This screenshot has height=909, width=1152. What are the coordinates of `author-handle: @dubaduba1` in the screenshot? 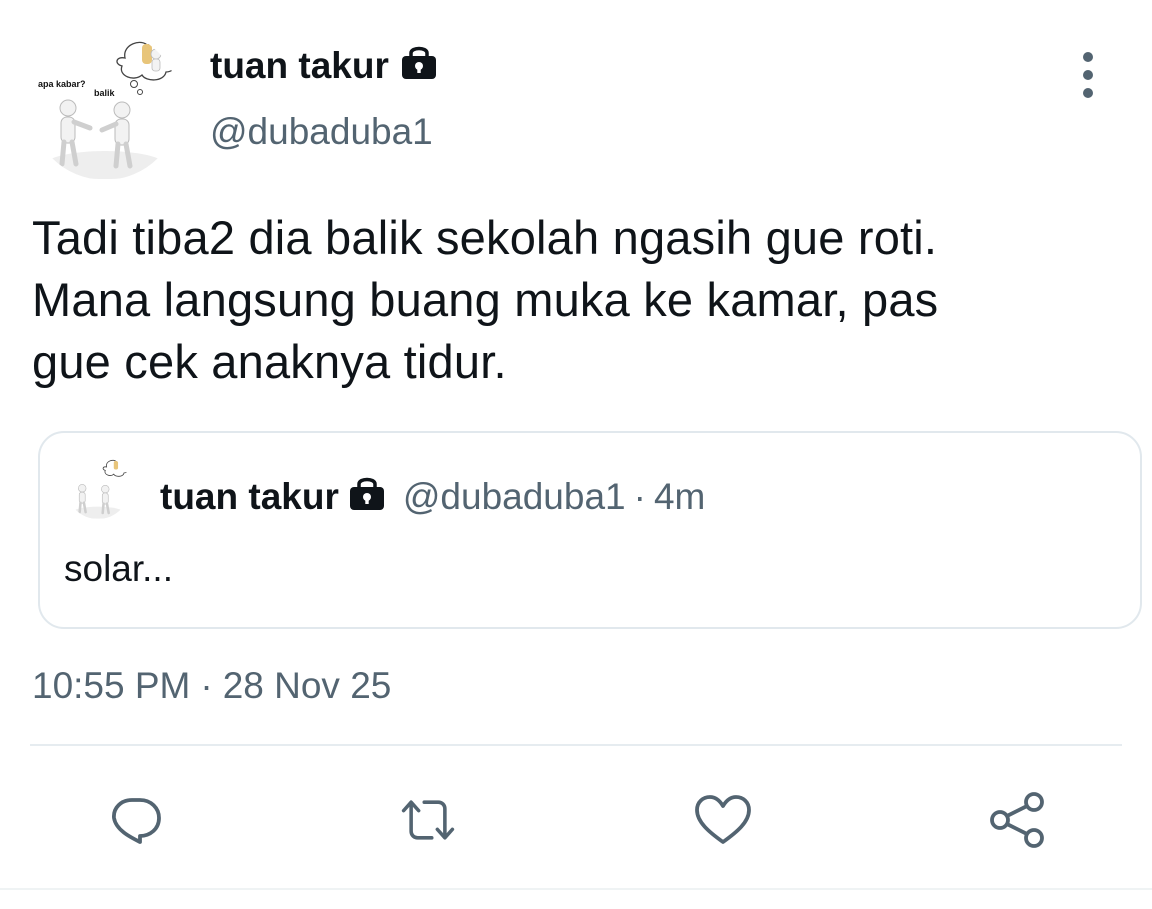 It's located at (321, 132).